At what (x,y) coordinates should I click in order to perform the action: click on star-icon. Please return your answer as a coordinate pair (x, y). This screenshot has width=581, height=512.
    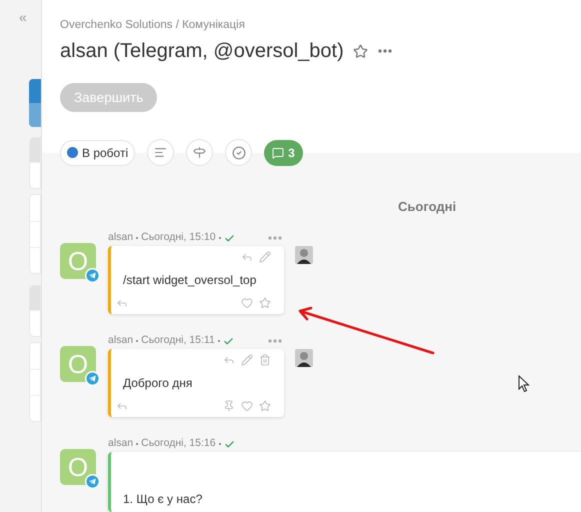
    Looking at the image, I should click on (360, 51).